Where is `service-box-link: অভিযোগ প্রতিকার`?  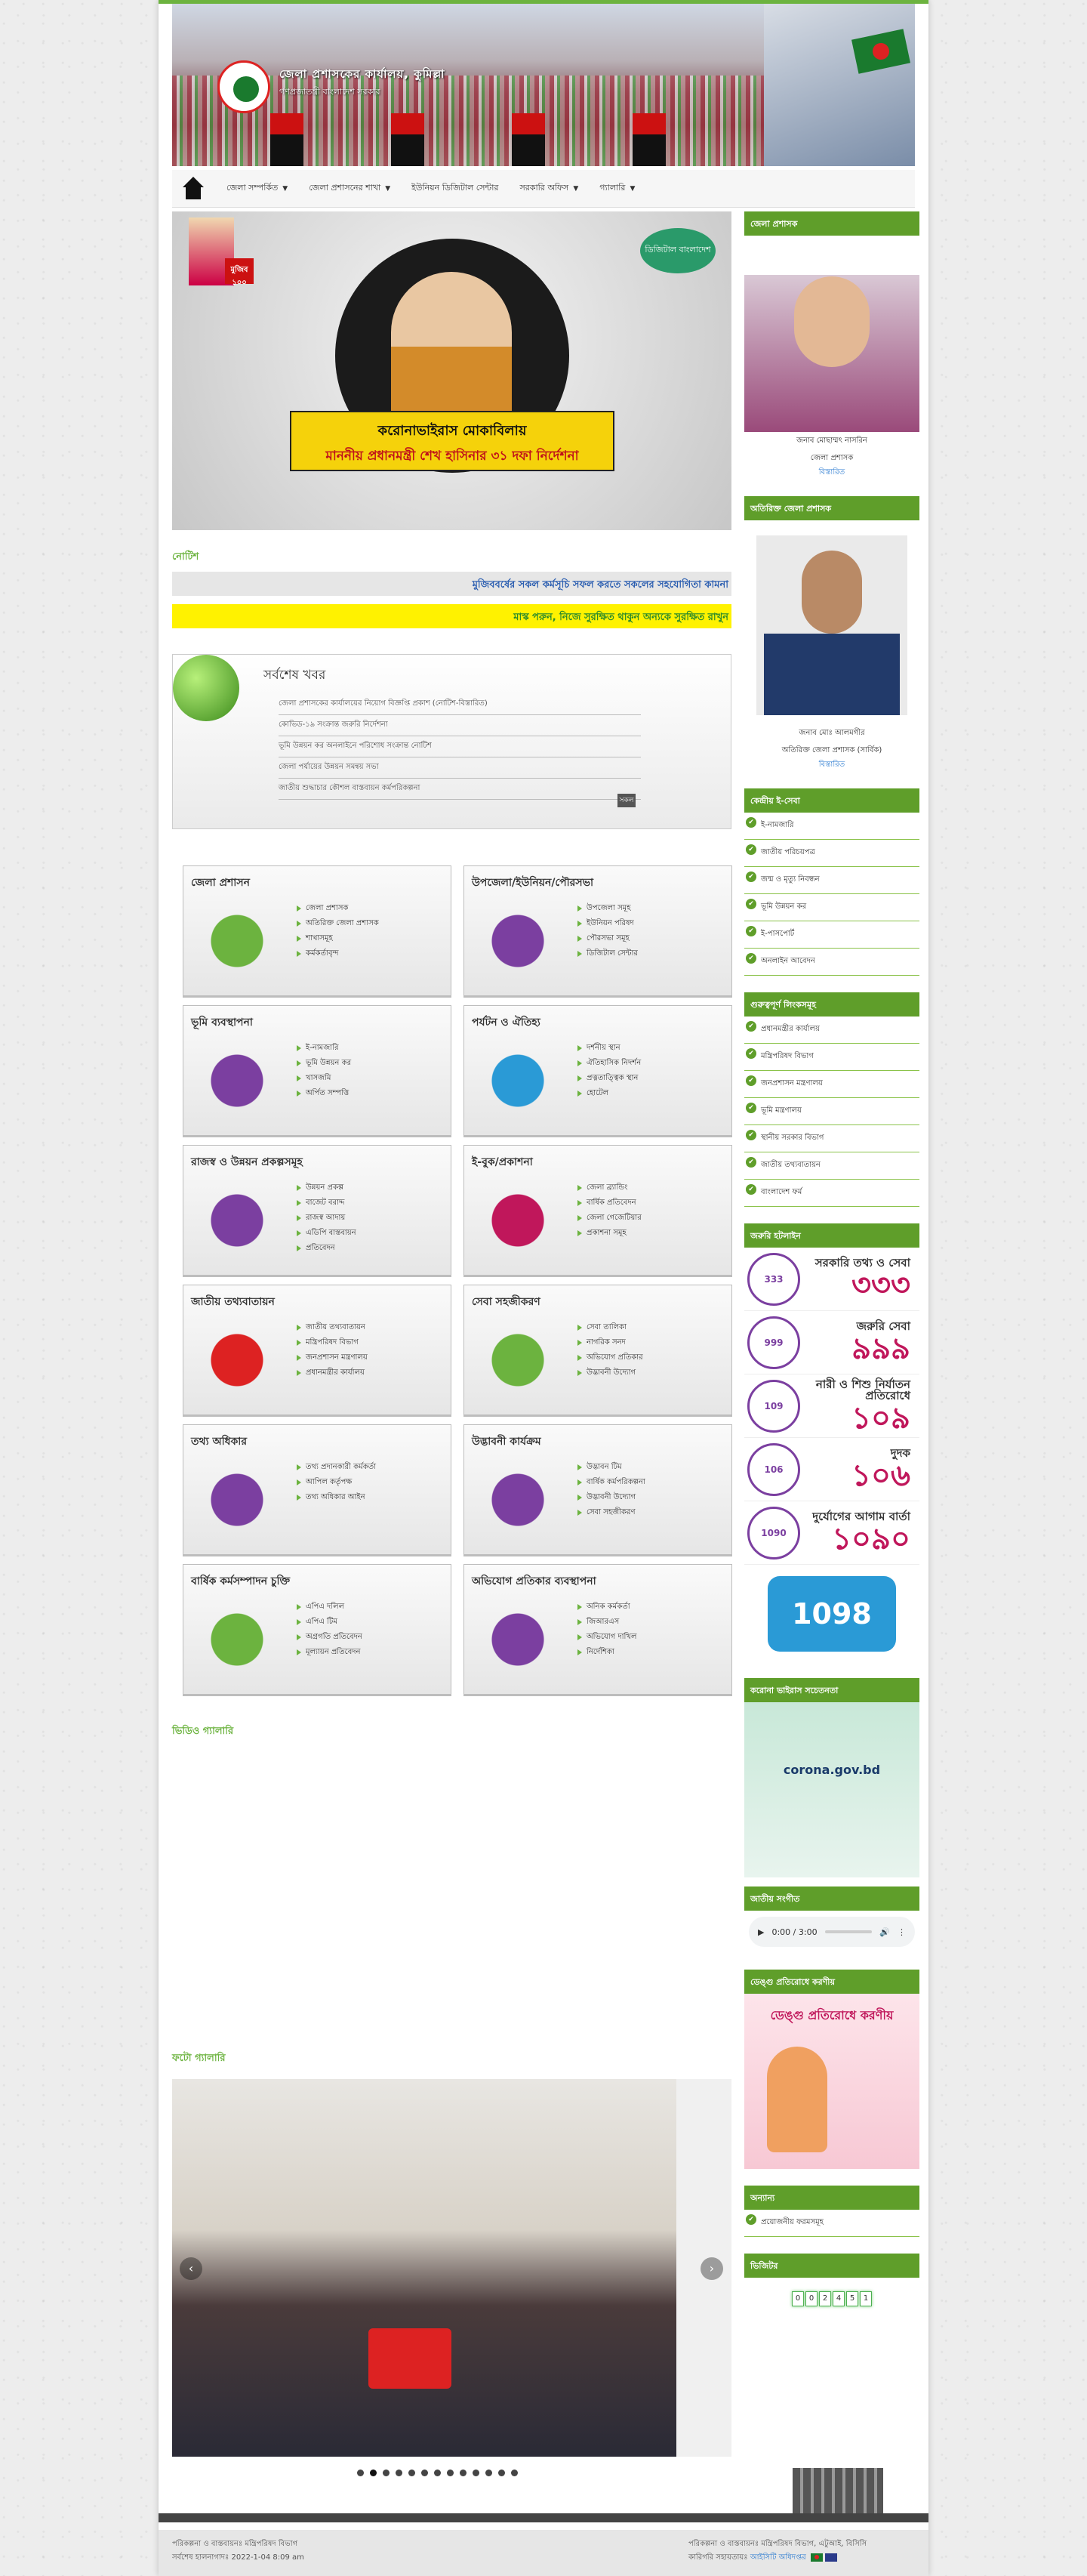 service-box-link: অভিযোগ প্রতিকার is located at coordinates (610, 1357).